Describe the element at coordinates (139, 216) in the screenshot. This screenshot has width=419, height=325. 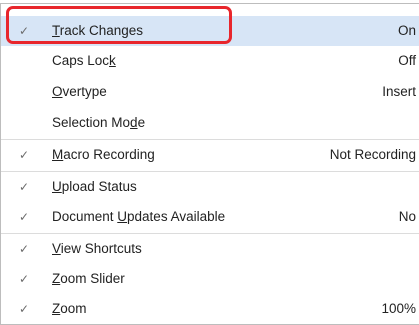
I see `menu-item-label: Document Updates Available` at that location.